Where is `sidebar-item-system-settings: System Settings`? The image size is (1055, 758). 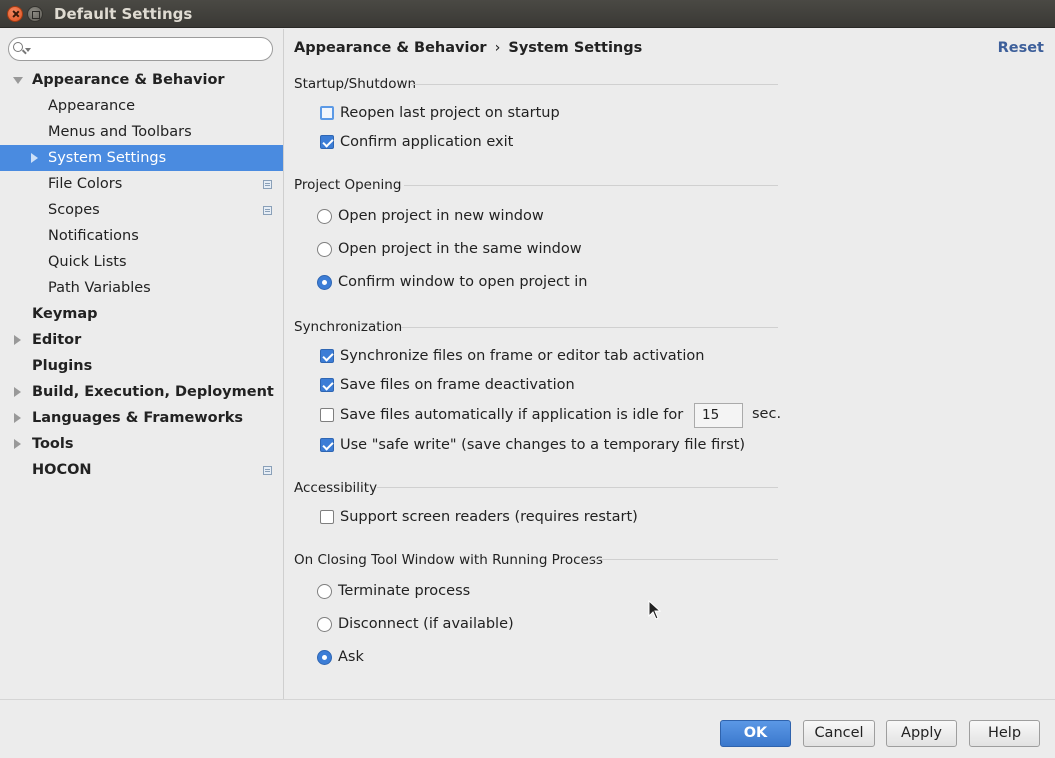
sidebar-item-system-settings: System Settings is located at coordinates (141, 158).